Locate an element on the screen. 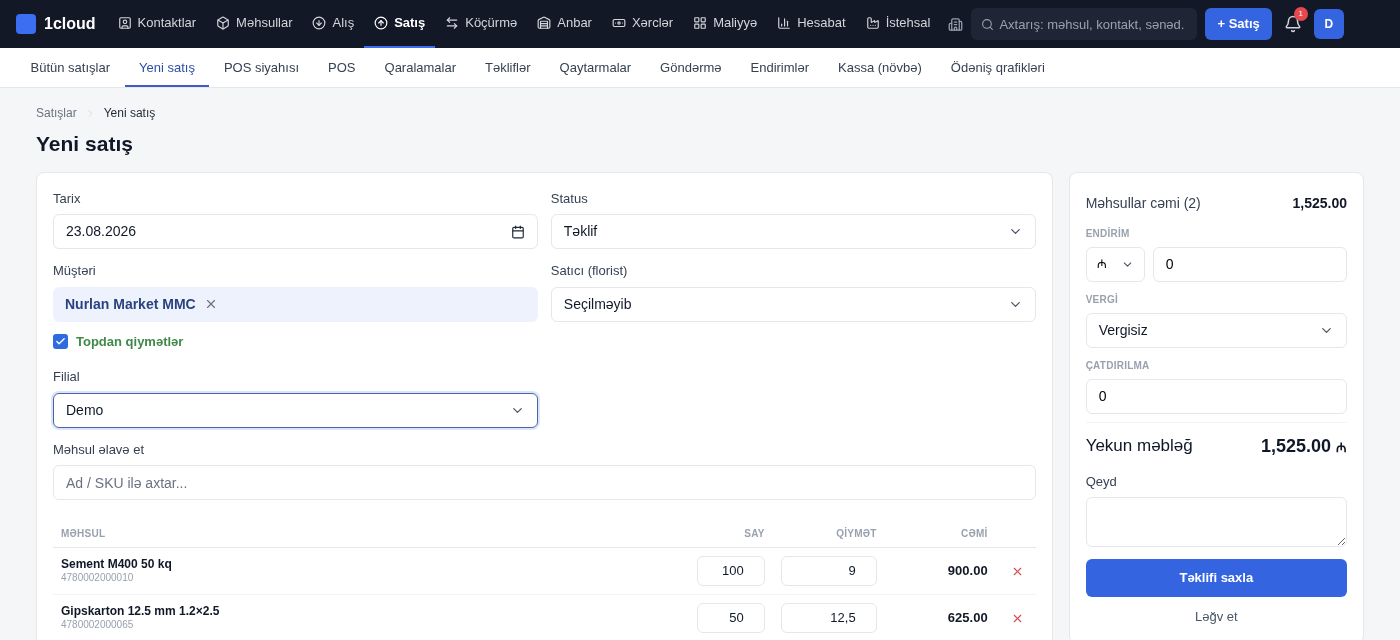  price-field: 12,5 is located at coordinates (828, 618).